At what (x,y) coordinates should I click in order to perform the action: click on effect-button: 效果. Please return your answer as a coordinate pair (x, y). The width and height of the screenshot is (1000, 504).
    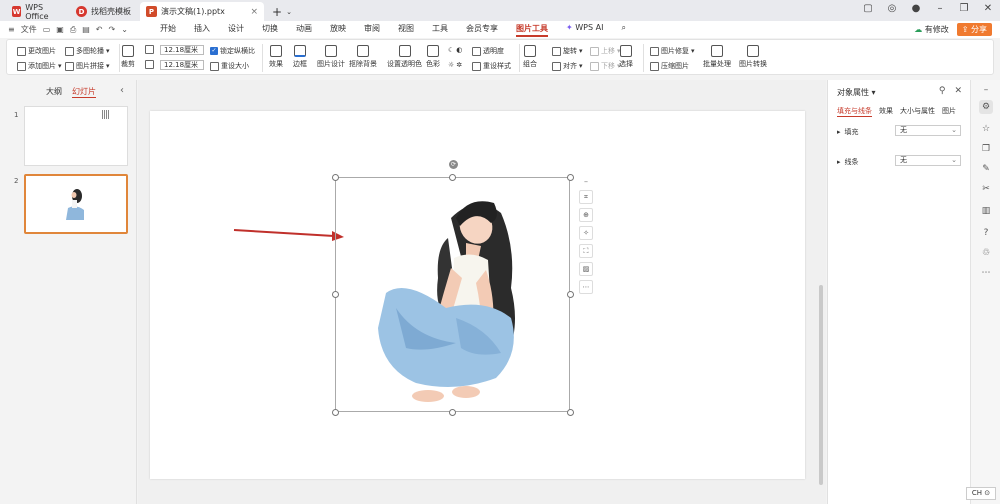
    Looking at the image, I should click on (276, 57).